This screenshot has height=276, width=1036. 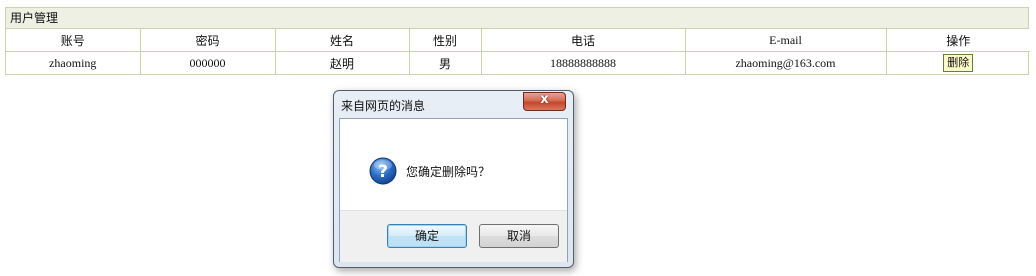 I want to click on column-header-email: E-mail, so click(x=785, y=40).